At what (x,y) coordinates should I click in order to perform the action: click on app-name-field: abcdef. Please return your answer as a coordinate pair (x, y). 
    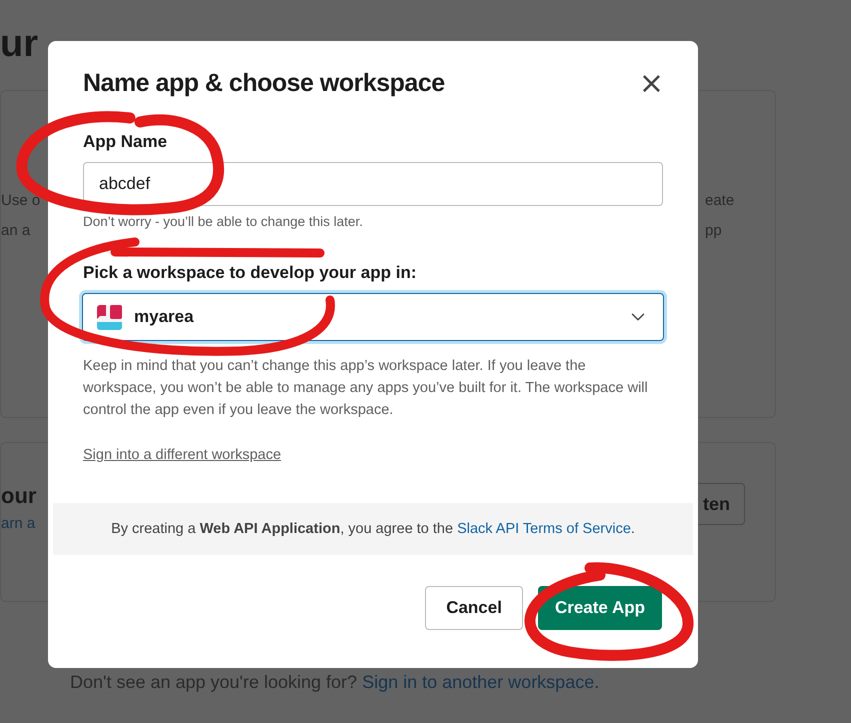
    Looking at the image, I should click on (373, 184).